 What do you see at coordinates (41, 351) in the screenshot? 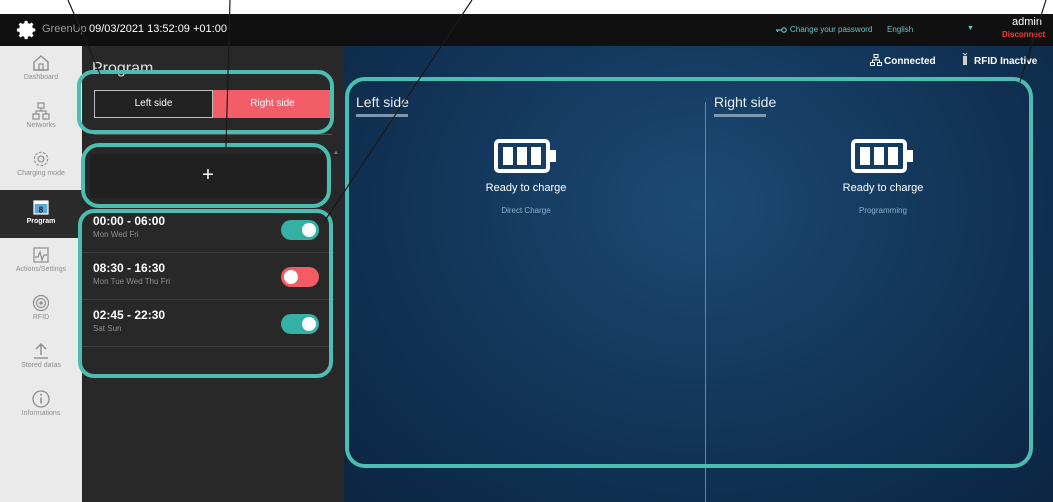
I see `upload-icon` at bounding box center [41, 351].